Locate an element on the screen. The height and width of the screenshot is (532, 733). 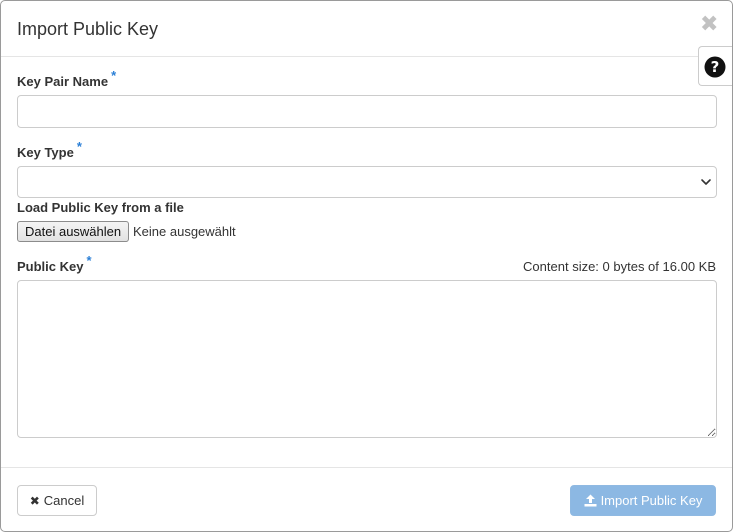
import-public-key-button: Import Public Key is located at coordinates (643, 500).